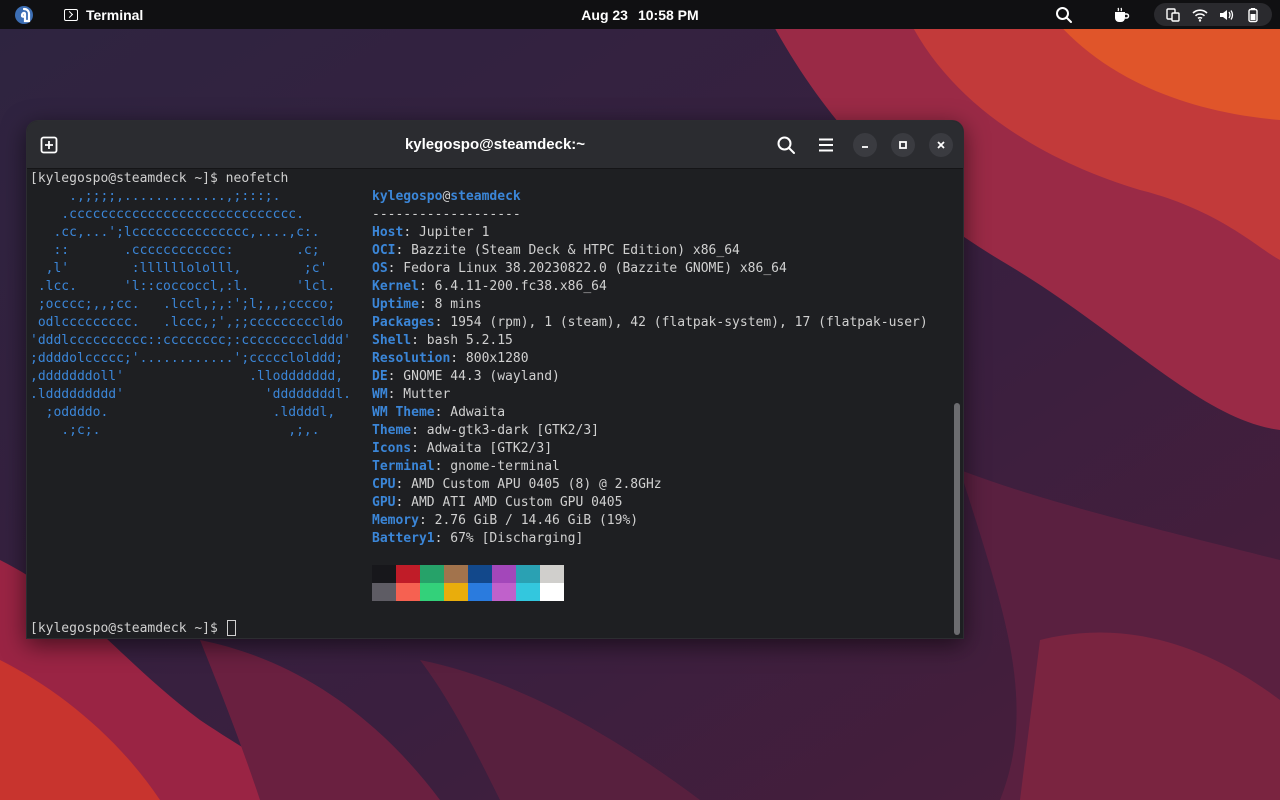 This screenshot has height=800, width=1280. I want to click on info-line: Host: Jupiter 1, so click(430, 233).